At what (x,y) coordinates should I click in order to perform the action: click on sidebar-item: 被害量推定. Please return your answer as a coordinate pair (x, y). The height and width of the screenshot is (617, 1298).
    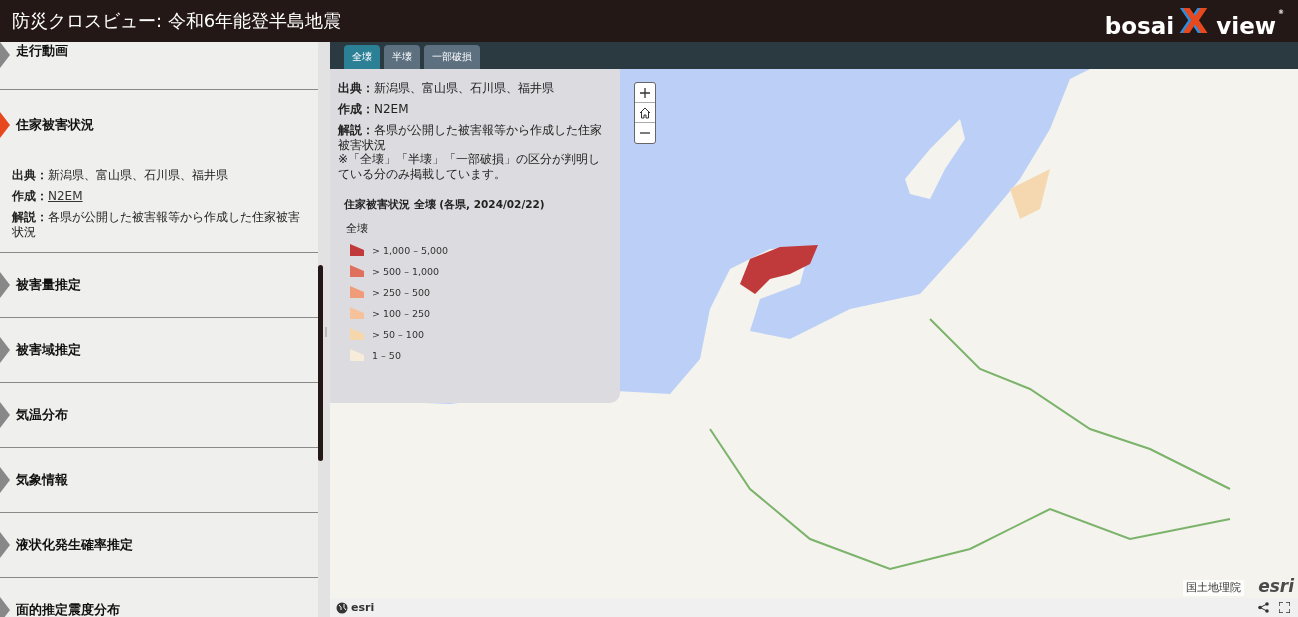
    Looking at the image, I should click on (159, 285).